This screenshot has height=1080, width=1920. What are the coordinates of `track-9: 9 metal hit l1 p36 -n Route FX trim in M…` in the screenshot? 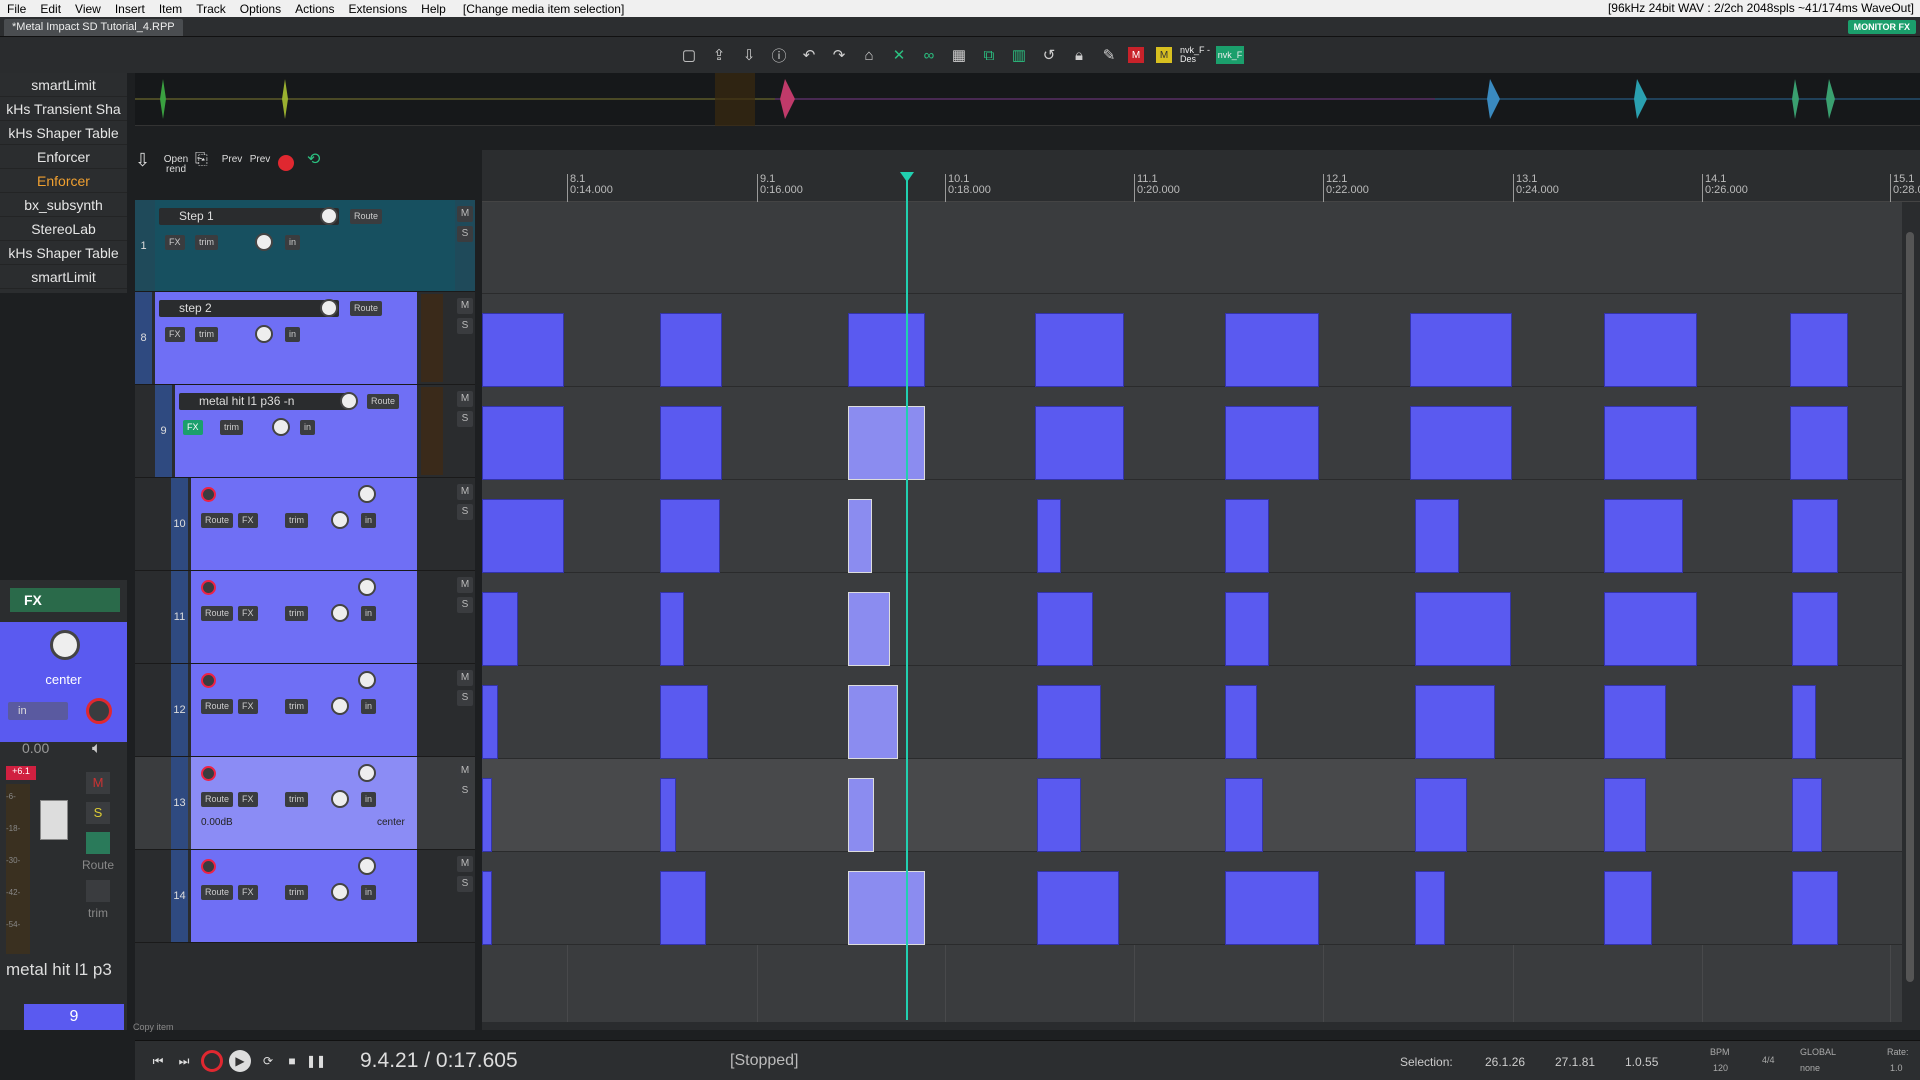 It's located at (305, 431).